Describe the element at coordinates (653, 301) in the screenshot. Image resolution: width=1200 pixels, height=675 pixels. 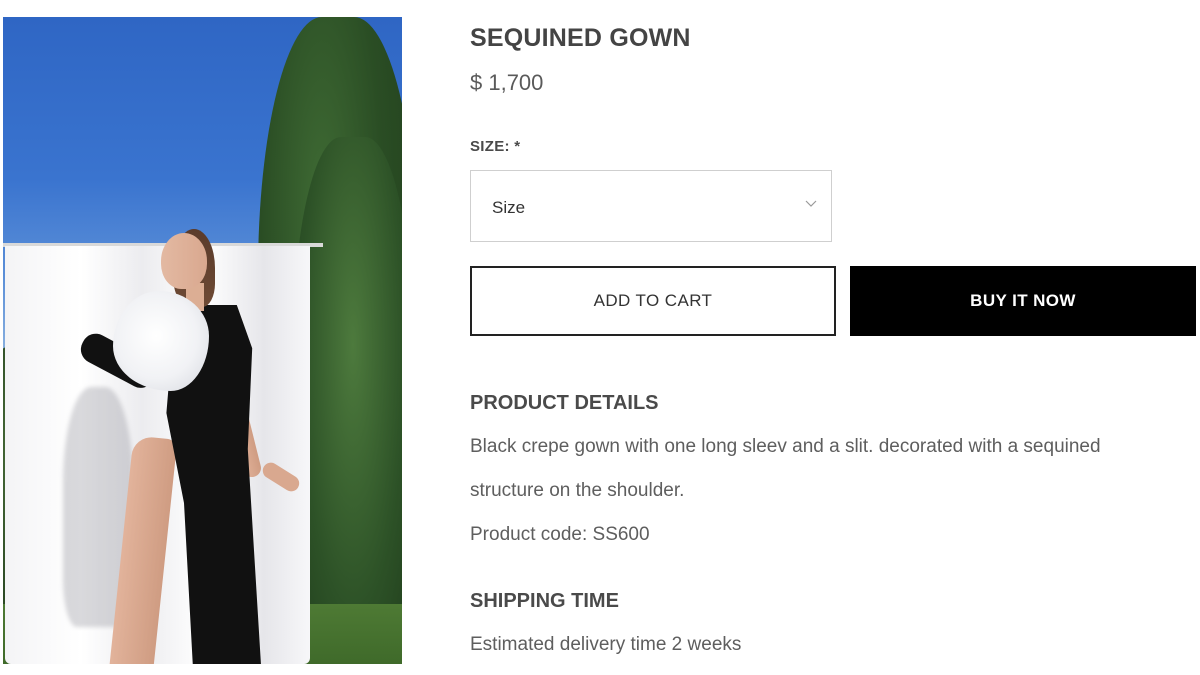
I see `add-to-cart-button: ADD TO CART` at that location.